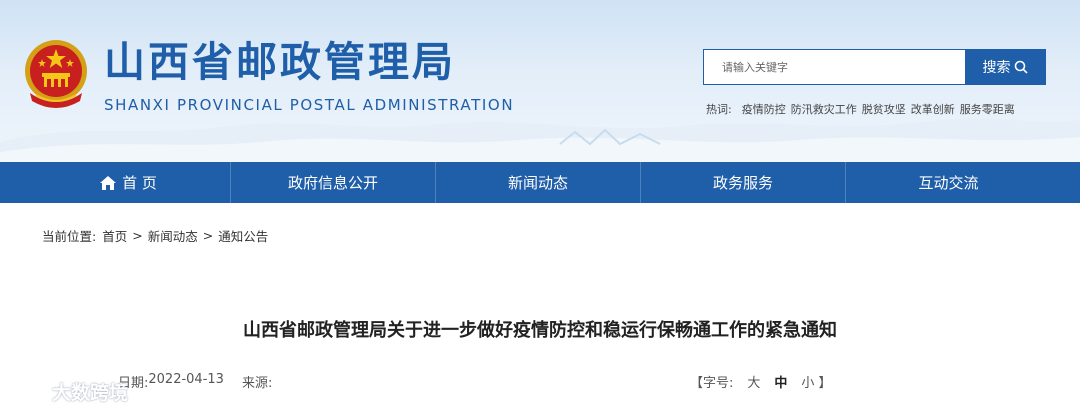 The width and height of the screenshot is (1080, 414). What do you see at coordinates (114, 235) in the screenshot?
I see `breadcrumb-home: 首页` at bounding box center [114, 235].